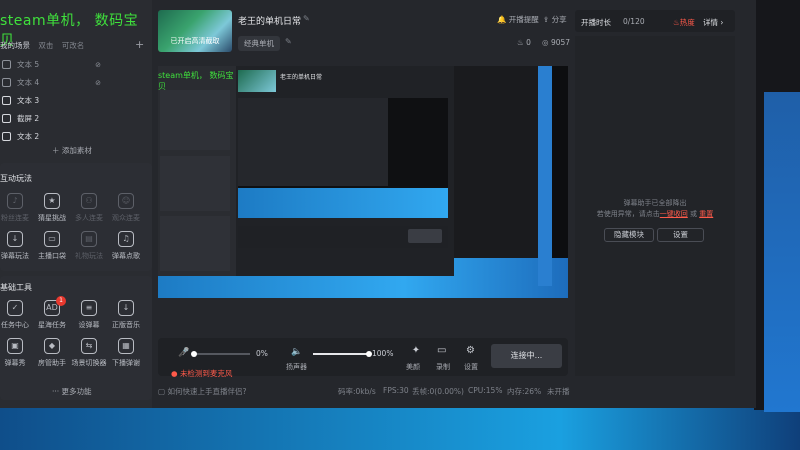 This screenshot has width=800, height=450. What do you see at coordinates (73, 45) in the screenshot?
I see `scene-tab-rename: 可改名` at bounding box center [73, 45].